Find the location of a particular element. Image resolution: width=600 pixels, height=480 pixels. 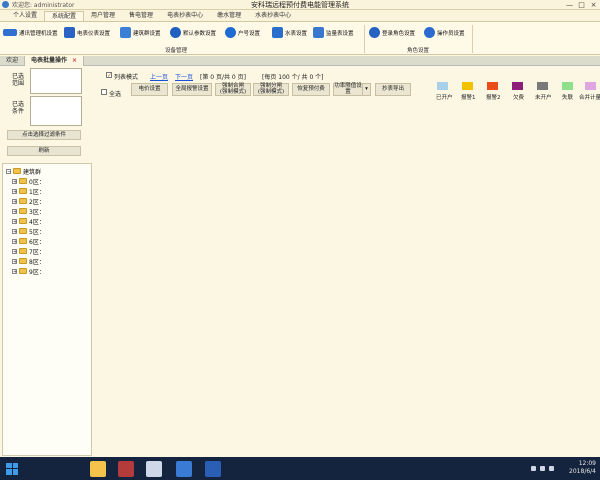

collapse-icon: − is located at coordinates (8, 171).